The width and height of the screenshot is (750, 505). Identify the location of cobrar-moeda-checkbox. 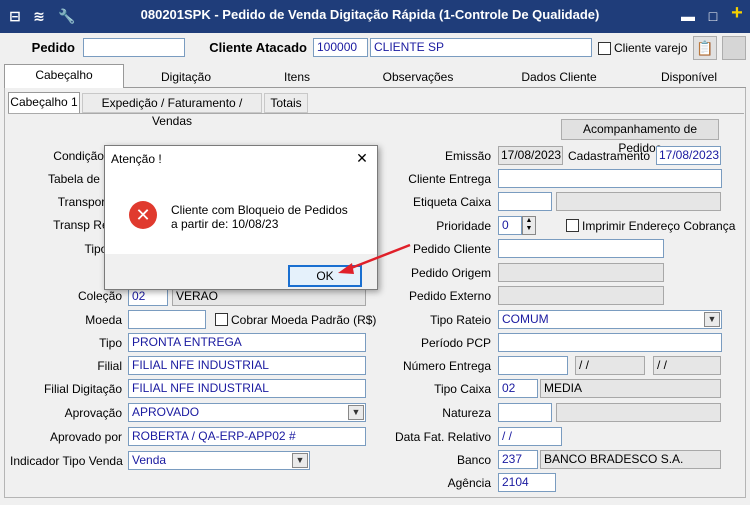
(221, 319).